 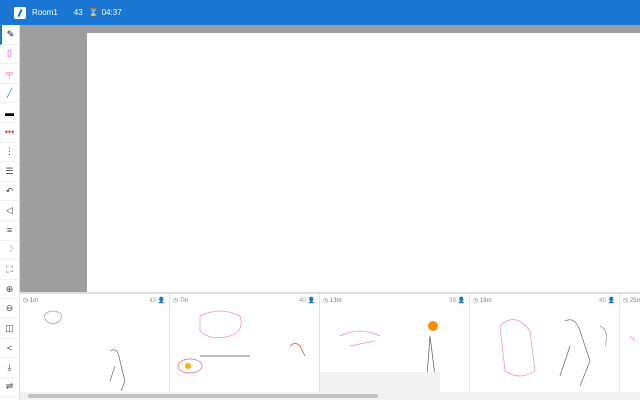 I want to click on share-icon: <, so click(x=9, y=347).